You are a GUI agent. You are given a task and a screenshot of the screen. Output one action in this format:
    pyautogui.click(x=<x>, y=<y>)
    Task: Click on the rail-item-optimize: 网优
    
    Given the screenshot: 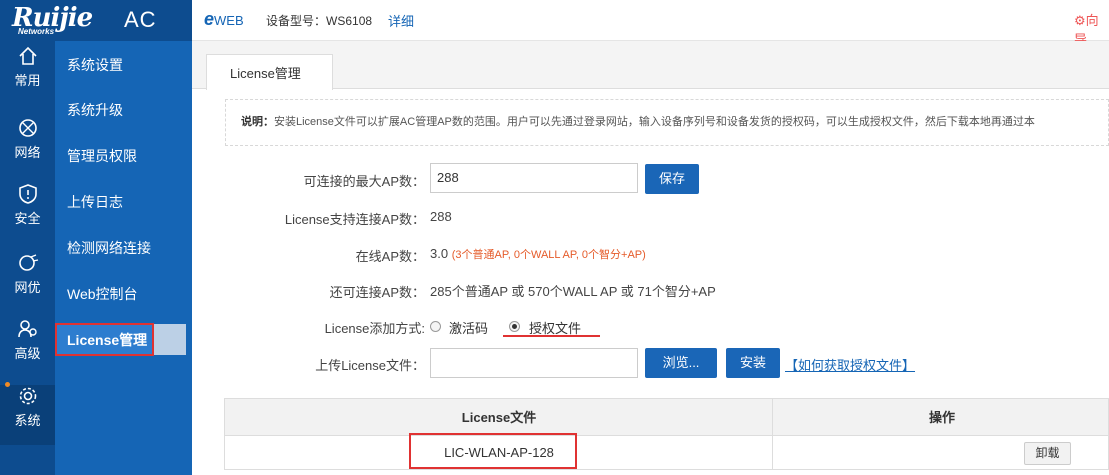 What is the action you would take?
    pyautogui.click(x=27, y=282)
    